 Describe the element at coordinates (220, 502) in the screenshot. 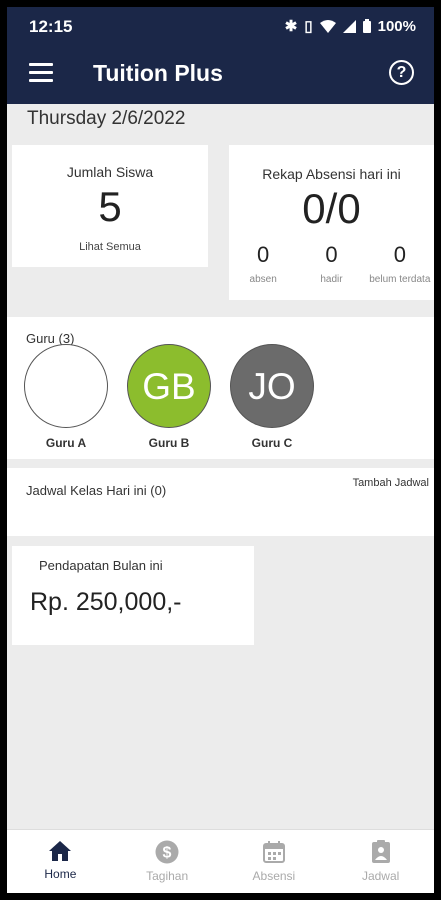

I see `jadwal-section: Jadwal Kelas Hari ini (0) Tambah Jadwal` at that location.